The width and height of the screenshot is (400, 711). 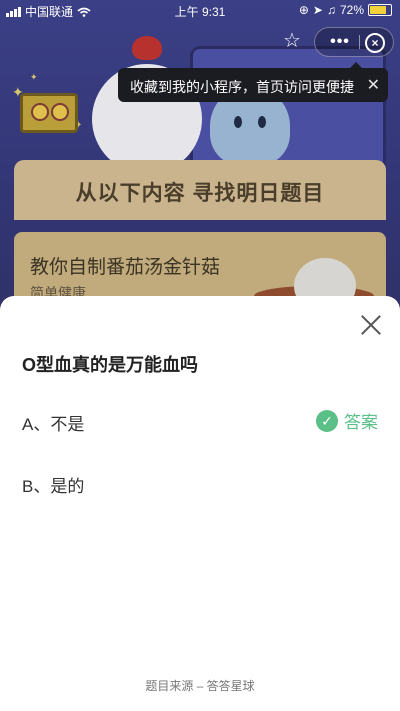 What do you see at coordinates (371, 325) in the screenshot?
I see `close-icon` at bounding box center [371, 325].